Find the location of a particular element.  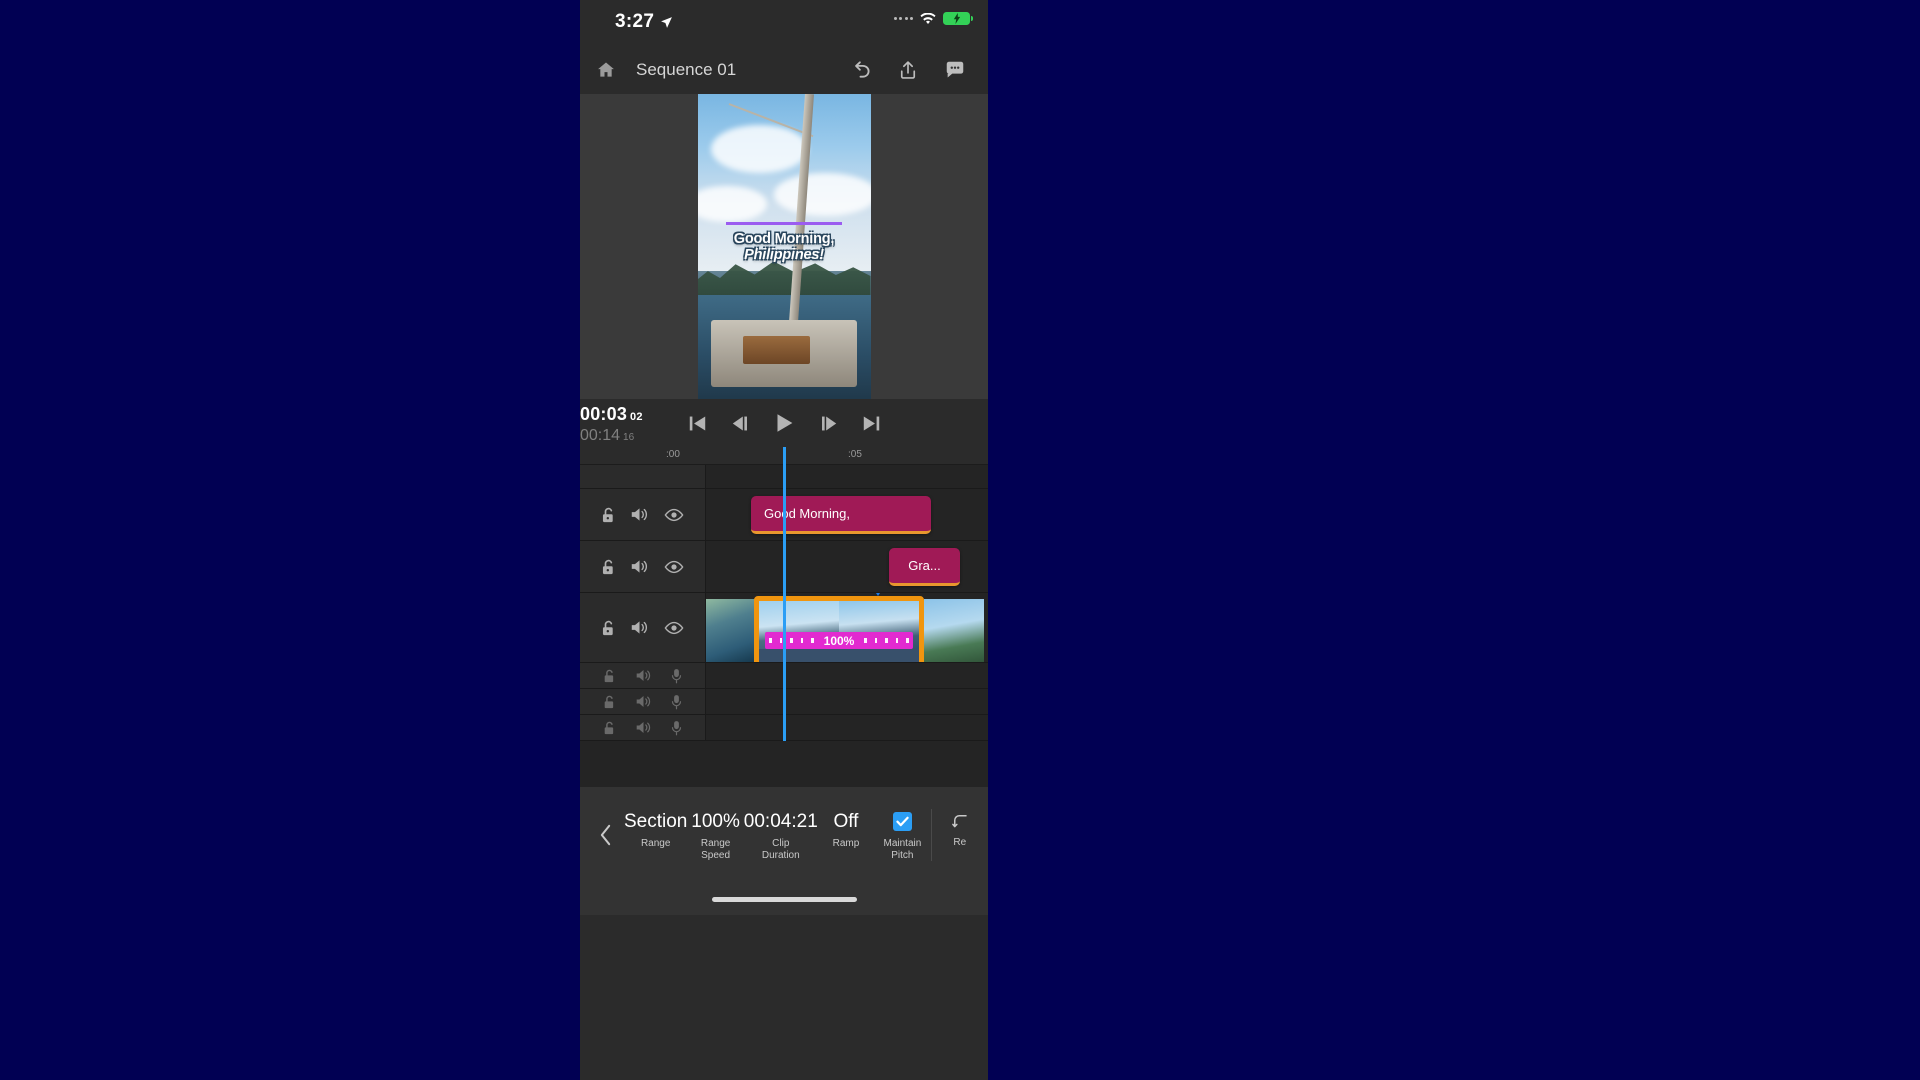

clip-duration-value: 00:04:21 is located at coordinates (780, 821).